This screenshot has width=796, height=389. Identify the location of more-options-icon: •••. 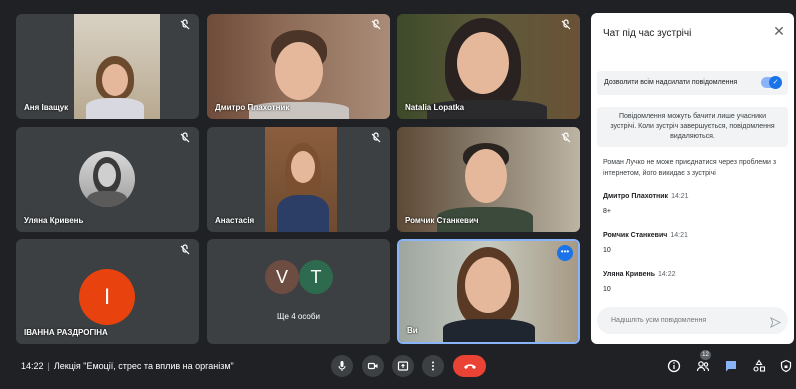
(565, 253).